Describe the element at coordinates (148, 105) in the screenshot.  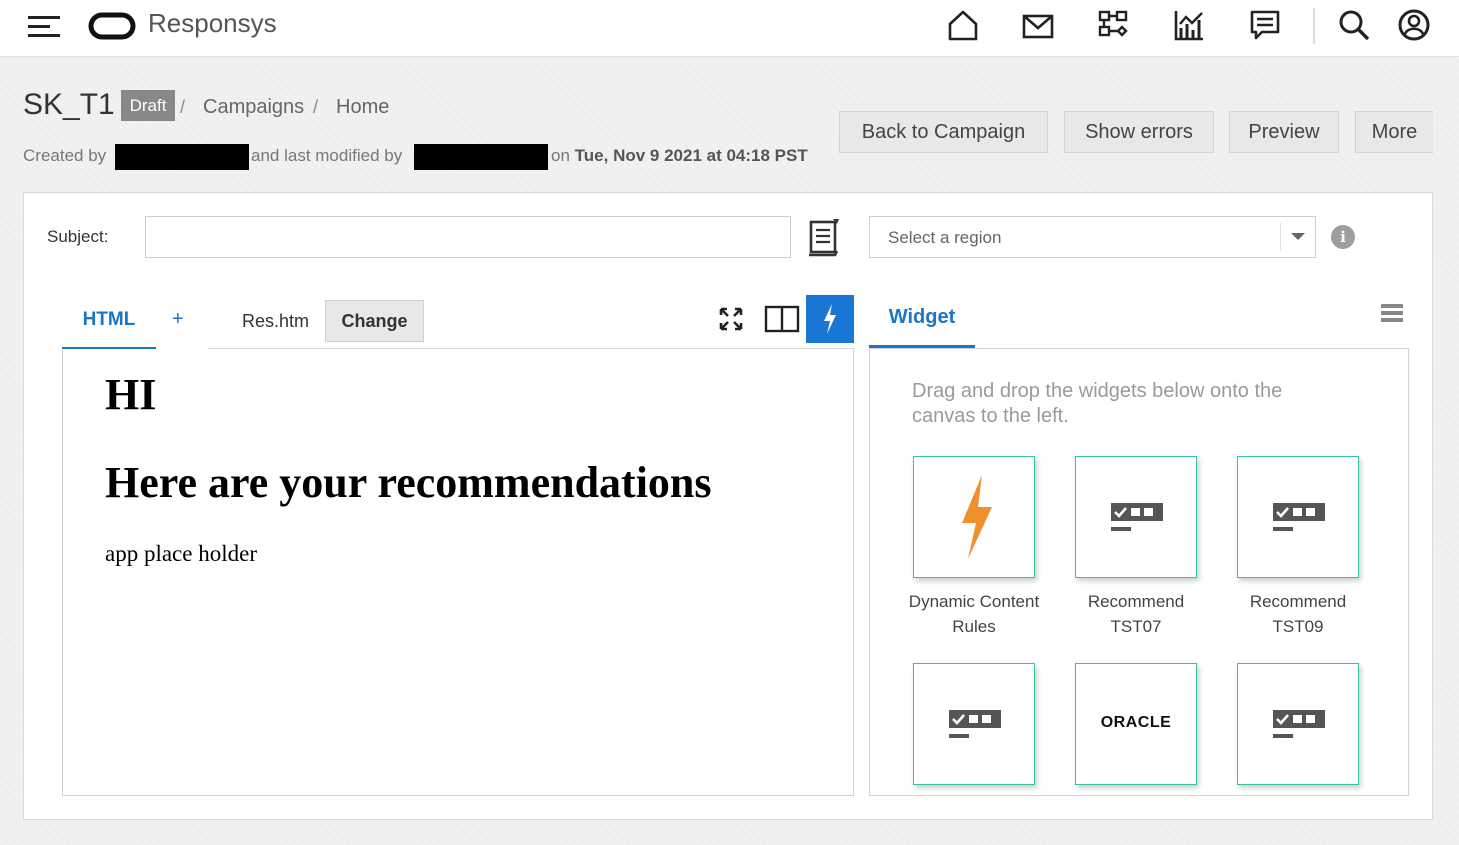
I see `status-badge: Draft` at that location.